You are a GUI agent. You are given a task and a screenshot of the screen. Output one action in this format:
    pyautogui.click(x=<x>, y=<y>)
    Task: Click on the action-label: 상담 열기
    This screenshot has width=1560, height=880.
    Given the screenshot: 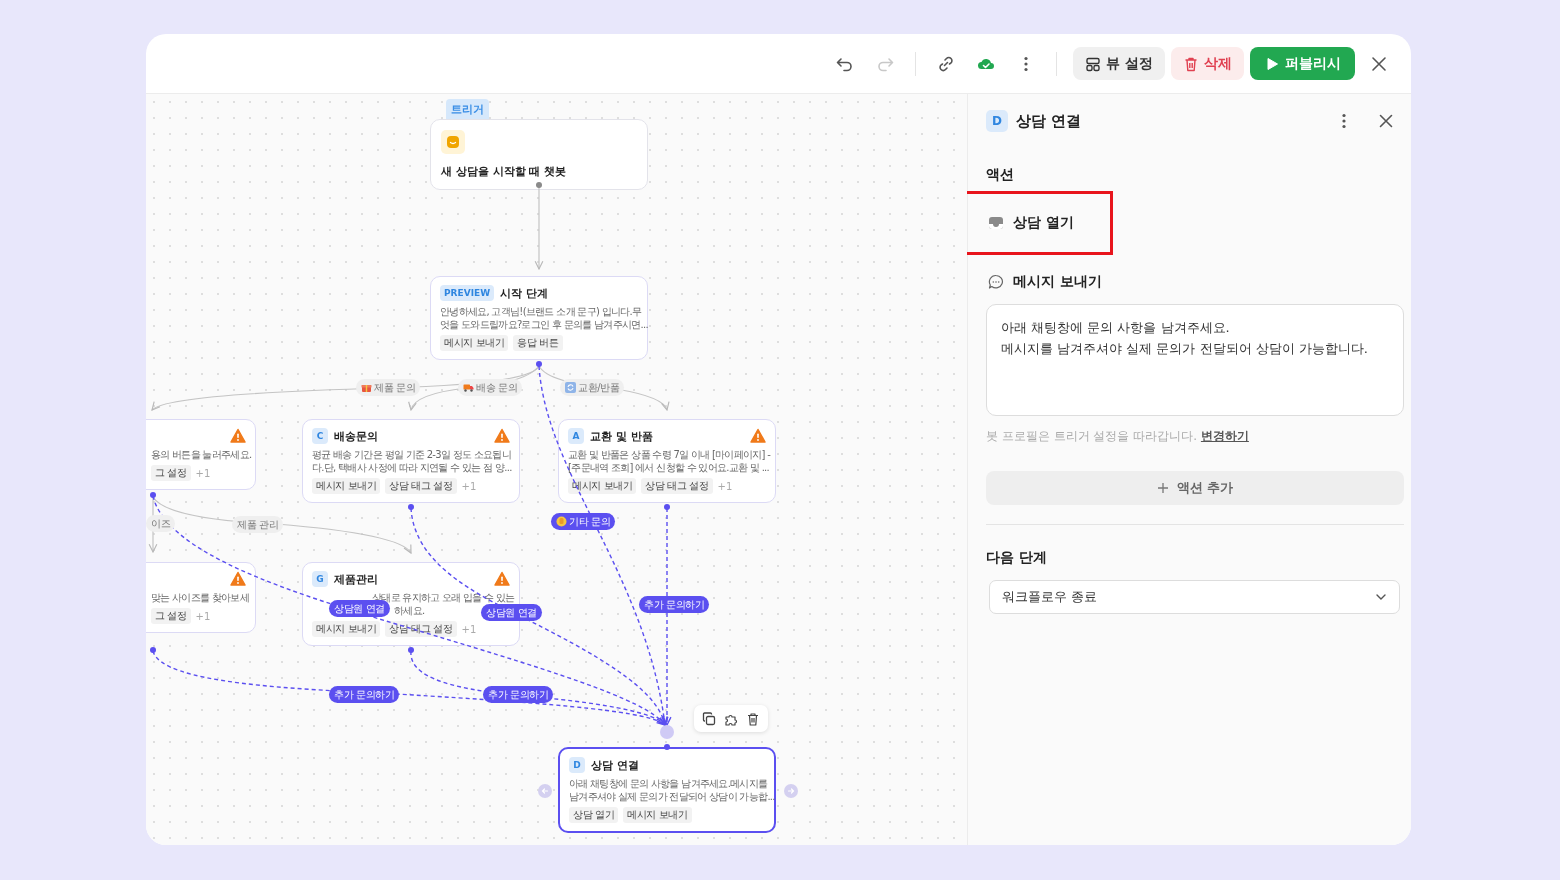 What is the action you would take?
    pyautogui.click(x=1043, y=223)
    